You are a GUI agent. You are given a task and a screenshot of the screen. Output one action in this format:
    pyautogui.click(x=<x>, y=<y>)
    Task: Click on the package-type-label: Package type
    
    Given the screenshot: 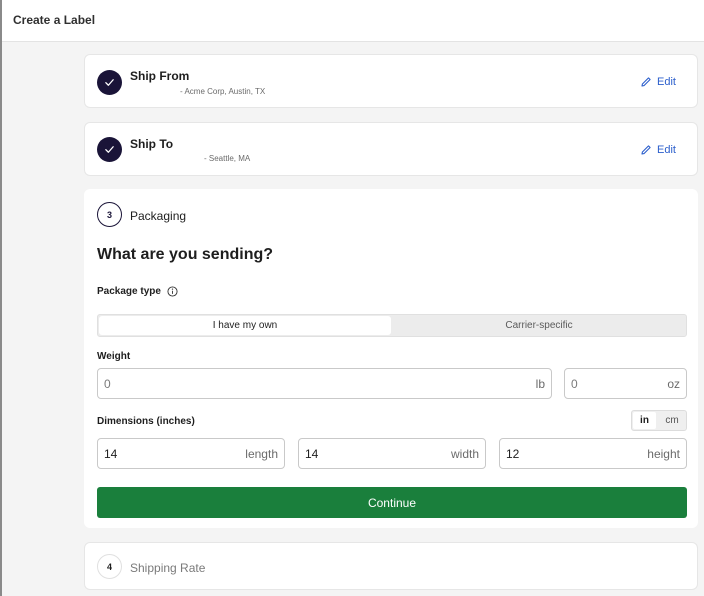 What is the action you would take?
    pyautogui.click(x=137, y=291)
    